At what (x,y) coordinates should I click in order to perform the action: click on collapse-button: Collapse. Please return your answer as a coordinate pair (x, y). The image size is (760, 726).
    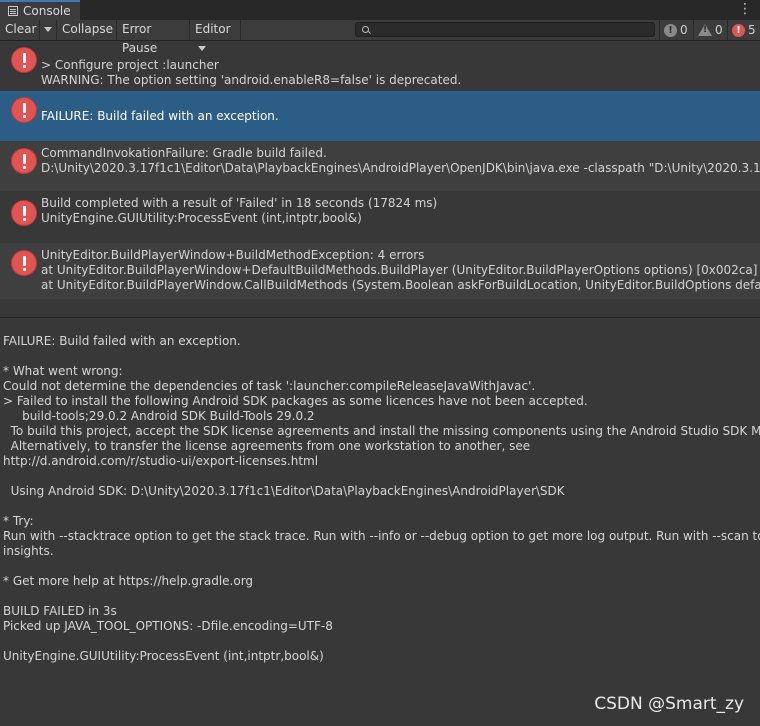
    Looking at the image, I should click on (87, 30).